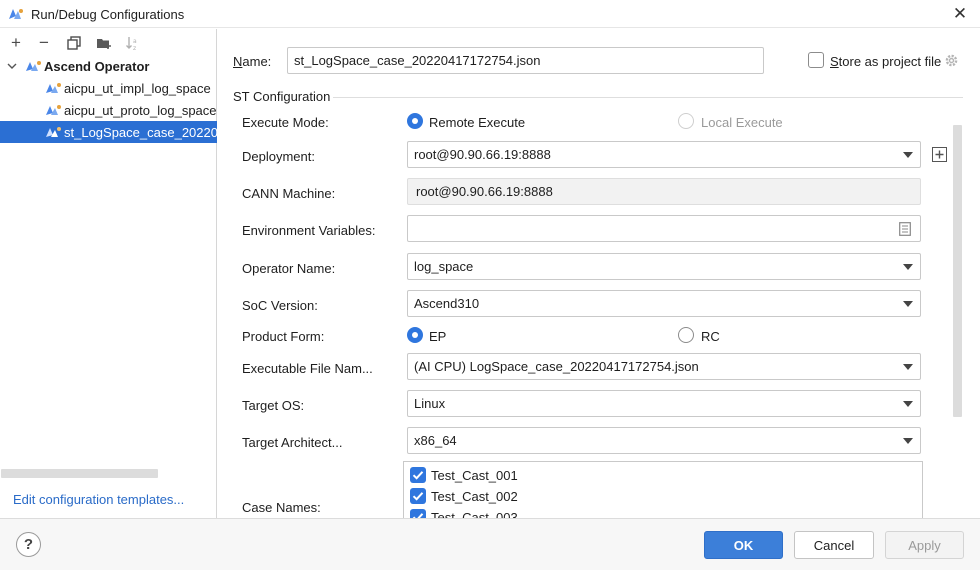 Image resolution: width=980 pixels, height=570 pixels. What do you see at coordinates (474, 496) in the screenshot?
I see `case-item-label: Test_Cast_002` at bounding box center [474, 496].